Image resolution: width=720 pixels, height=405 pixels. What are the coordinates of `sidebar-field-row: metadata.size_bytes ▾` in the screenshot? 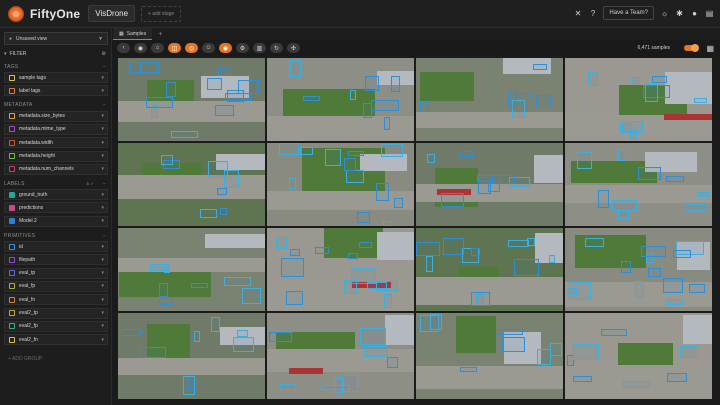 It's located at (56, 116).